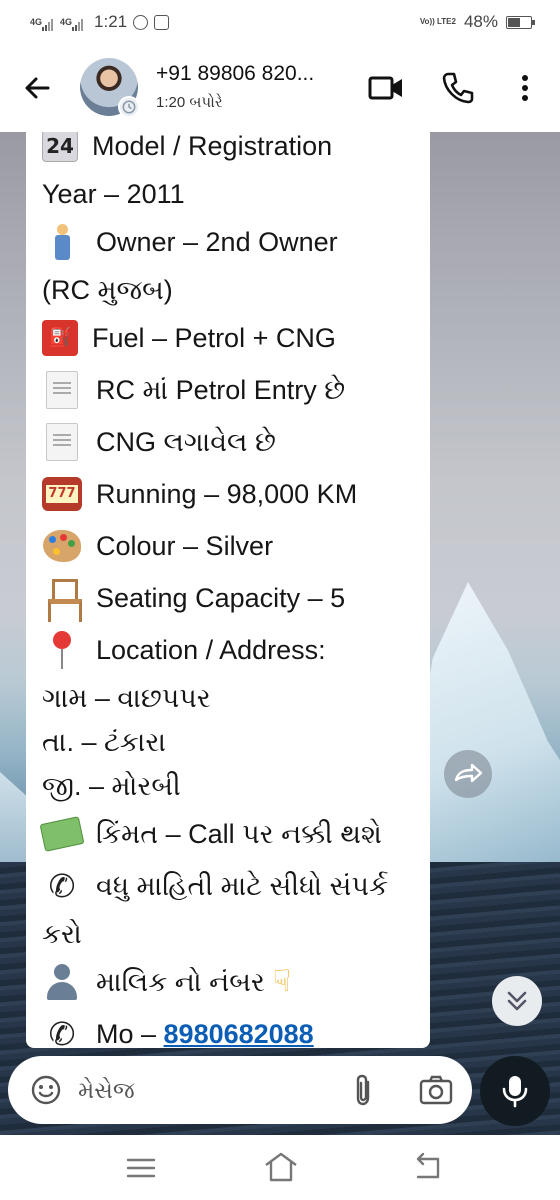  I want to click on network-indicator-1: 4G, so click(42, 24).